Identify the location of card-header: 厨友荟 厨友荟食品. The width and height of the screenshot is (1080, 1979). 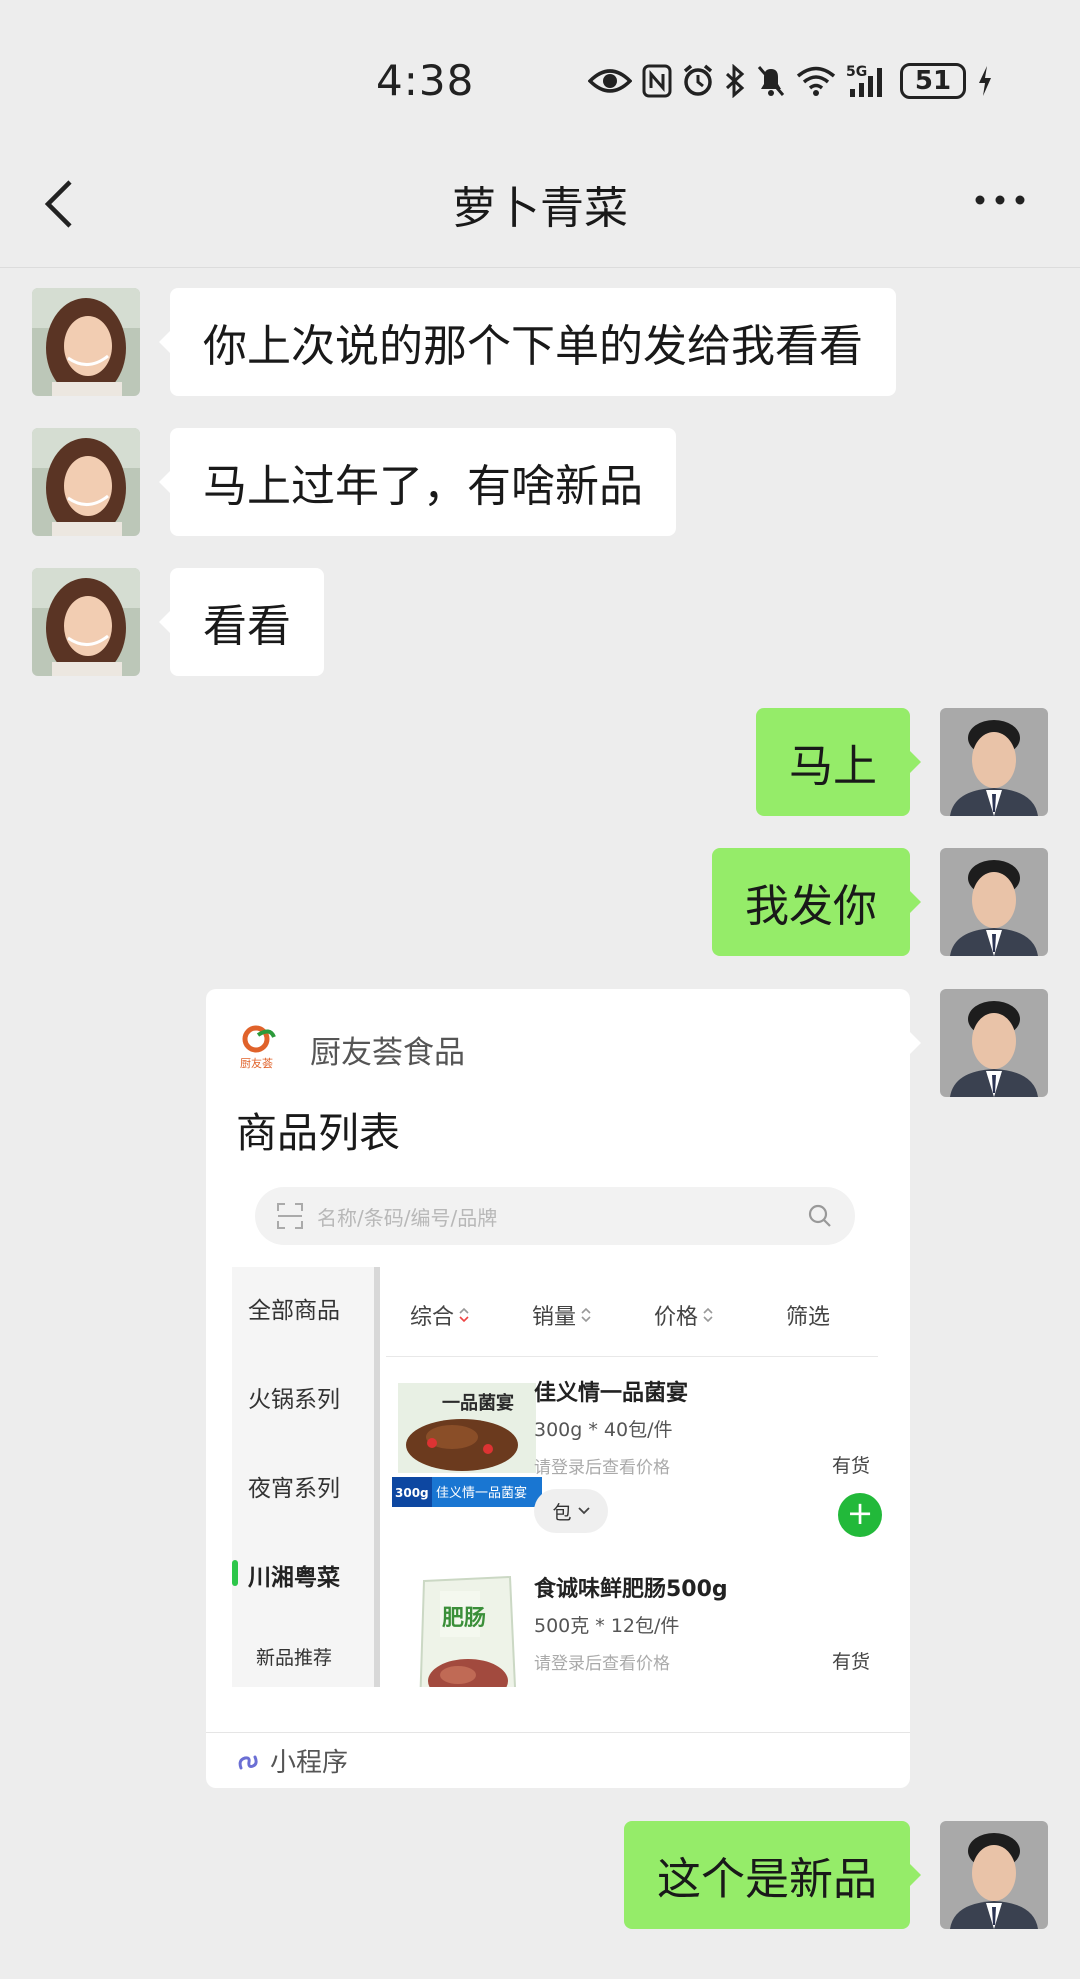
(352, 1049).